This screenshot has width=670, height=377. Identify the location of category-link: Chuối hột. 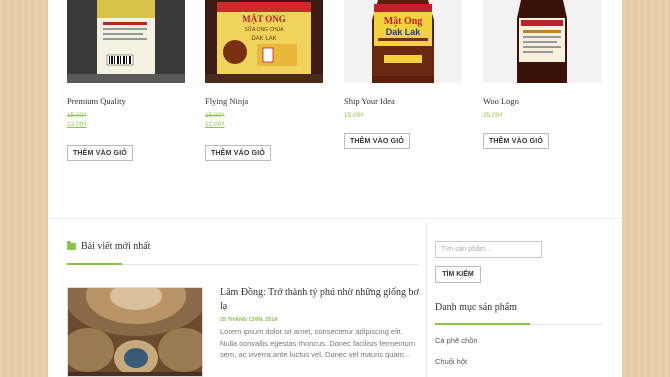
(451, 361).